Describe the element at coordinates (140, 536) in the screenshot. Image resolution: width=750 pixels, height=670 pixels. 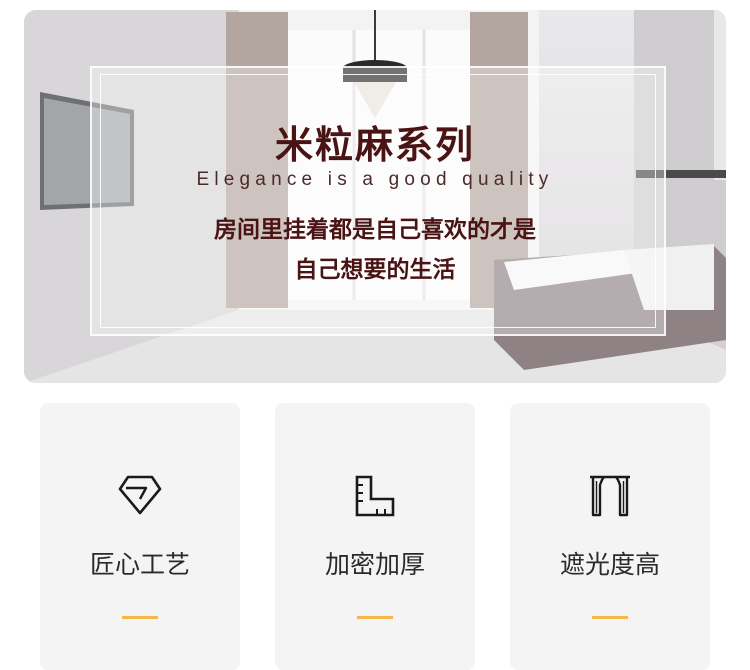
I see `feature-card-craftsmanship: 匠心工艺` at that location.